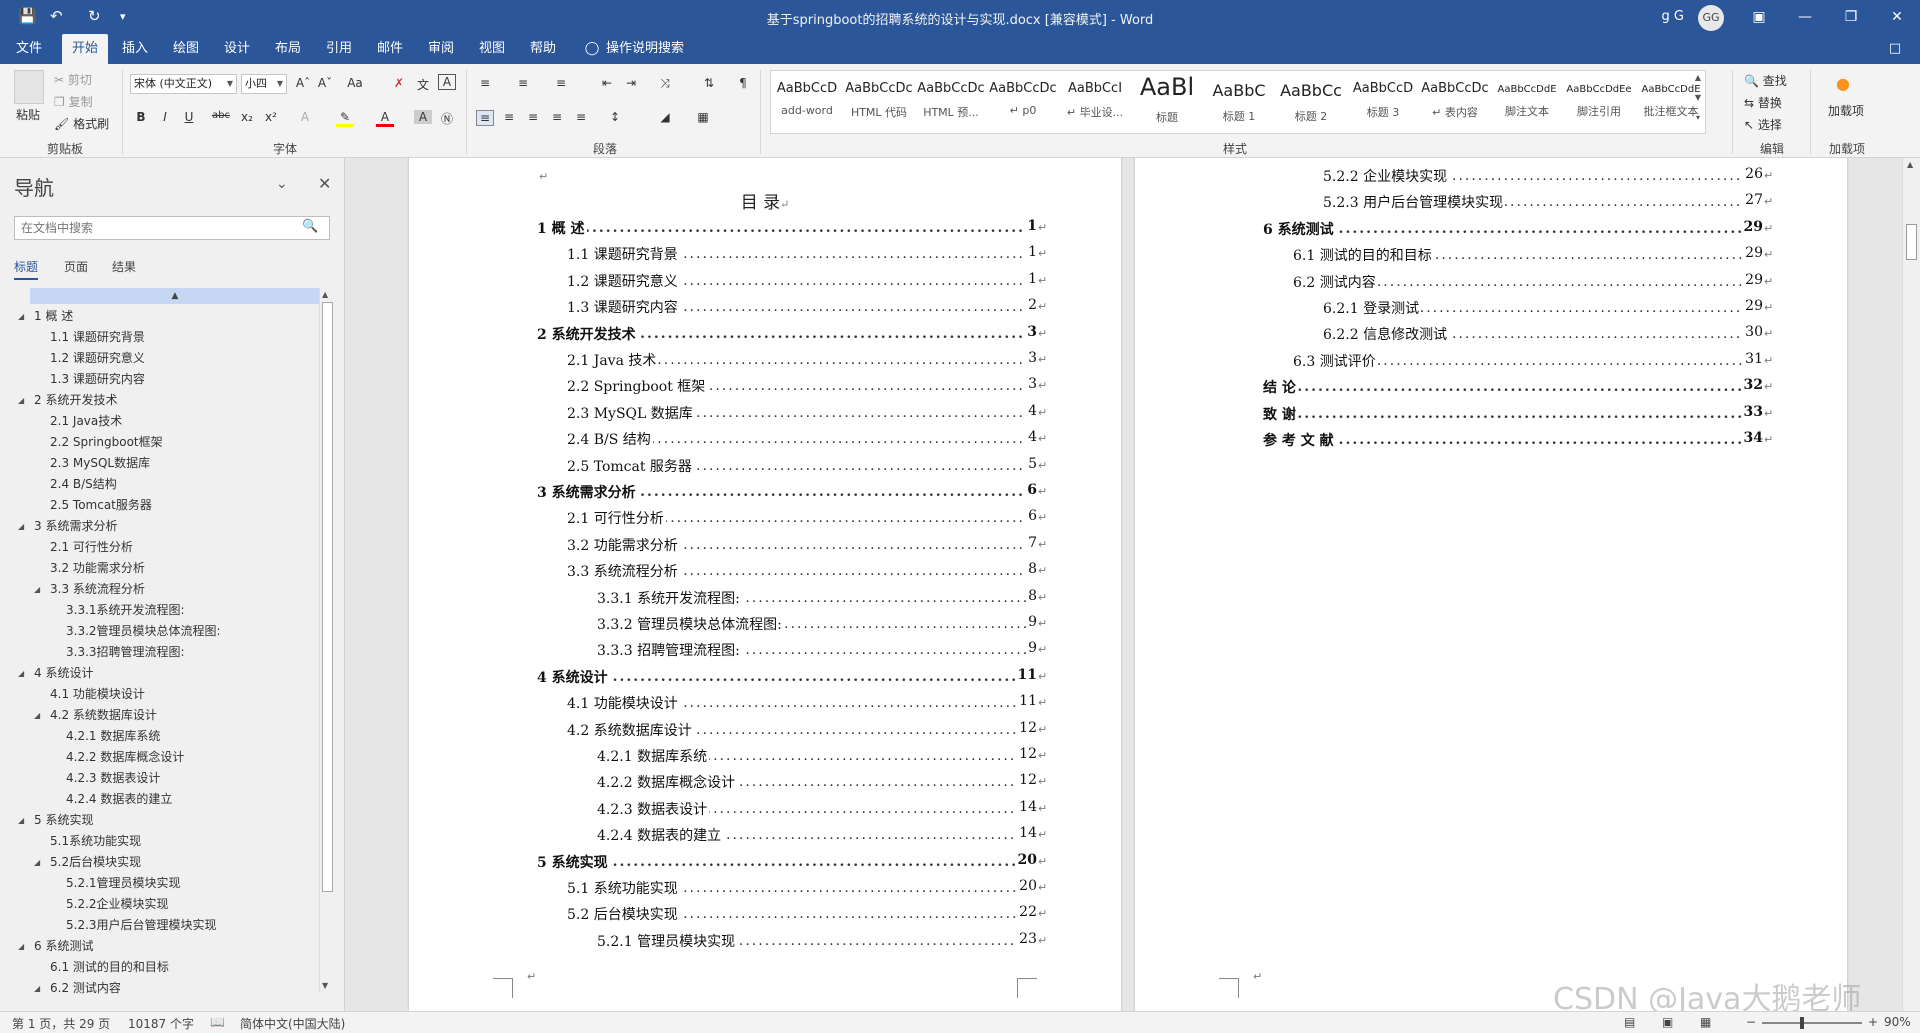  What do you see at coordinates (247, 117) in the screenshot?
I see `subscript-icon: x₂` at bounding box center [247, 117].